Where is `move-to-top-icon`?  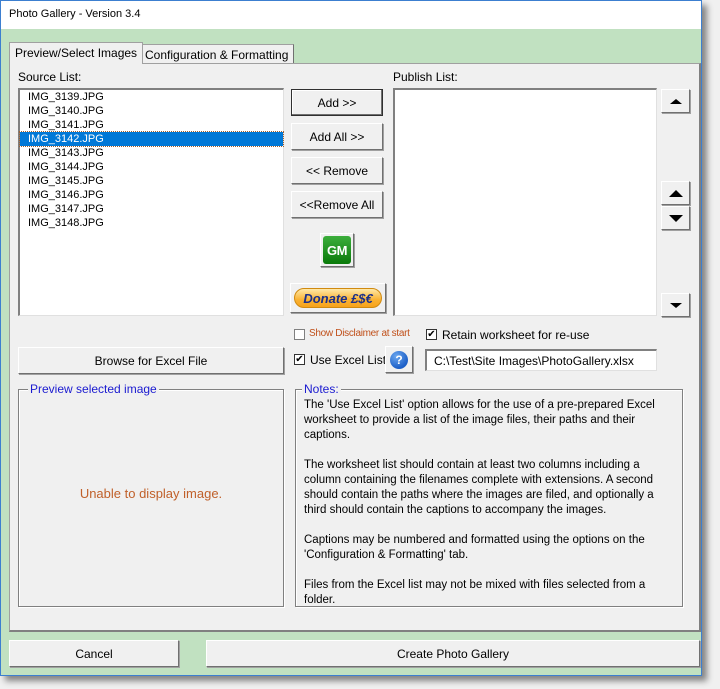
move-to-top-icon is located at coordinates (675, 101).